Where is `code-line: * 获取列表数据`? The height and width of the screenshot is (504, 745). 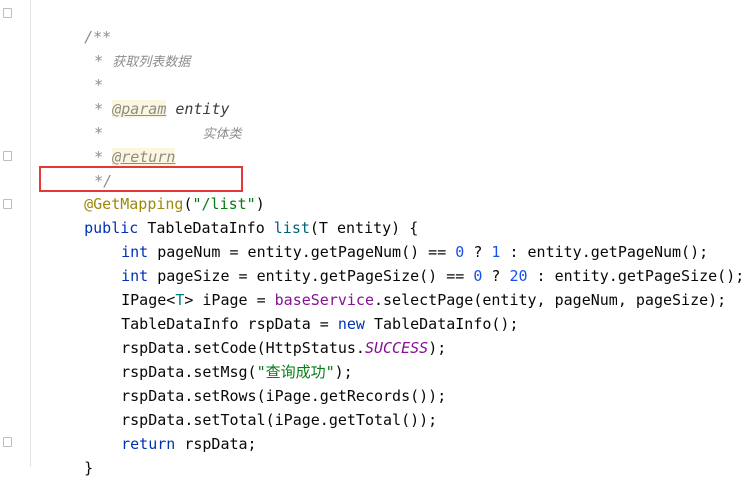
code-line: * 获取列表数据 is located at coordinates (124, 47).